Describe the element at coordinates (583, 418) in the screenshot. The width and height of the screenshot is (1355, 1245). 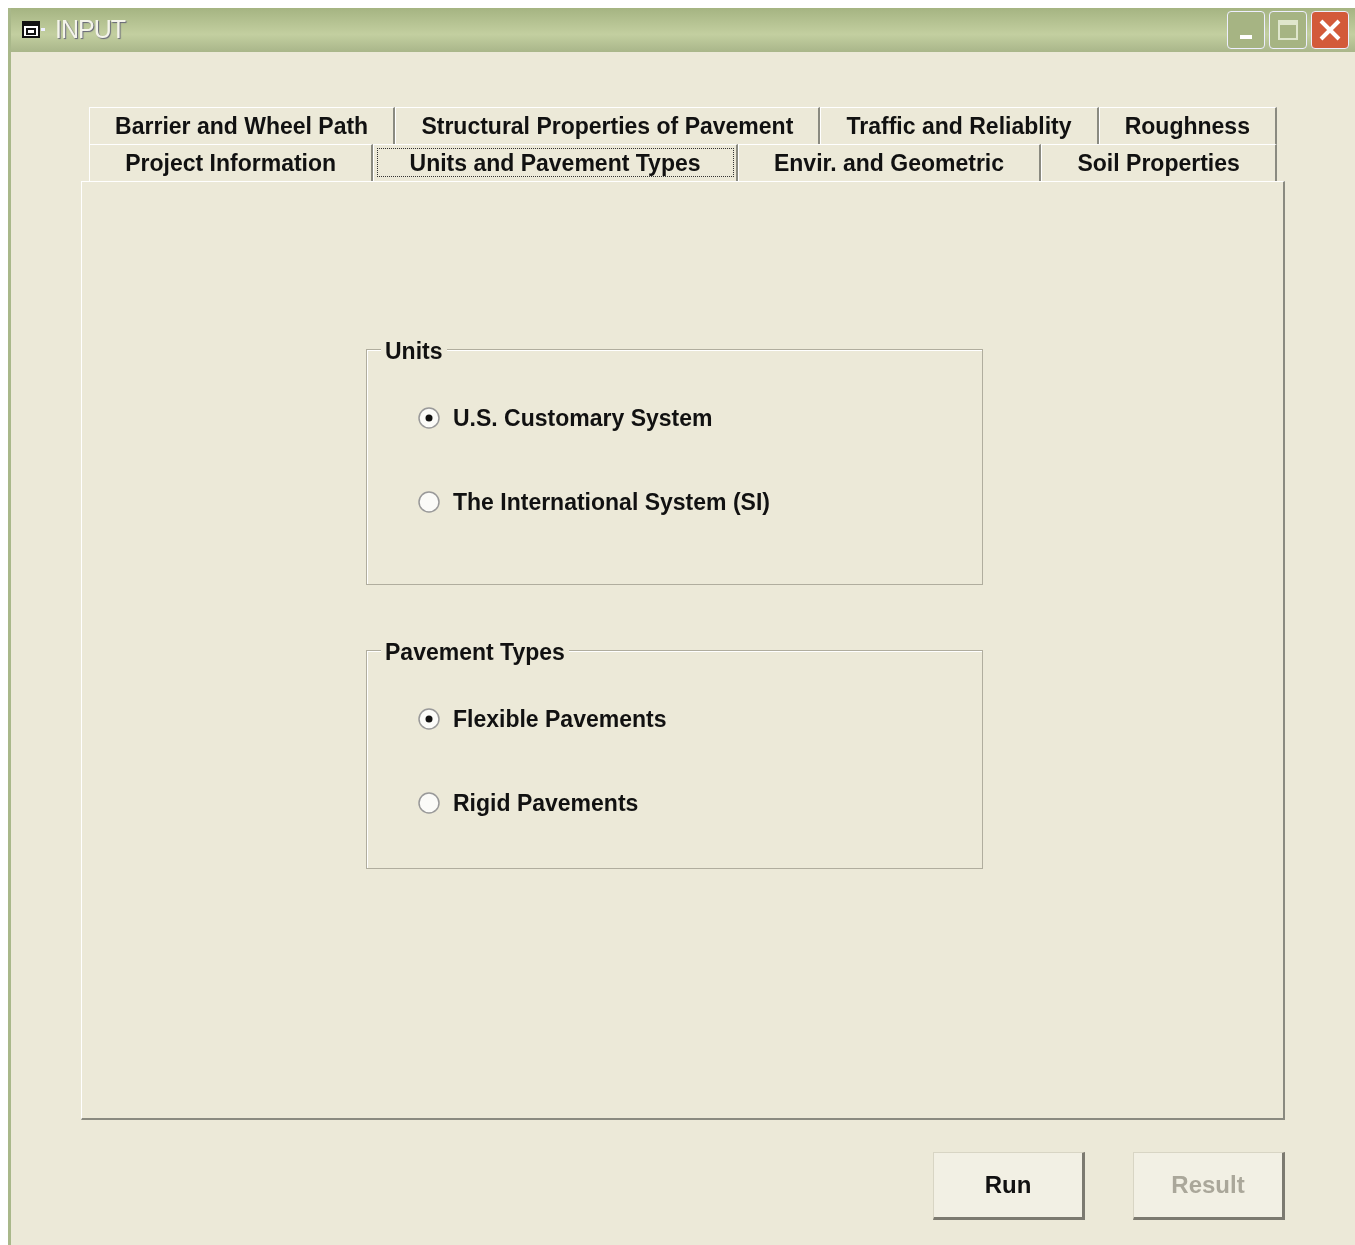
I see `radio-label: U.S. Customary System` at that location.